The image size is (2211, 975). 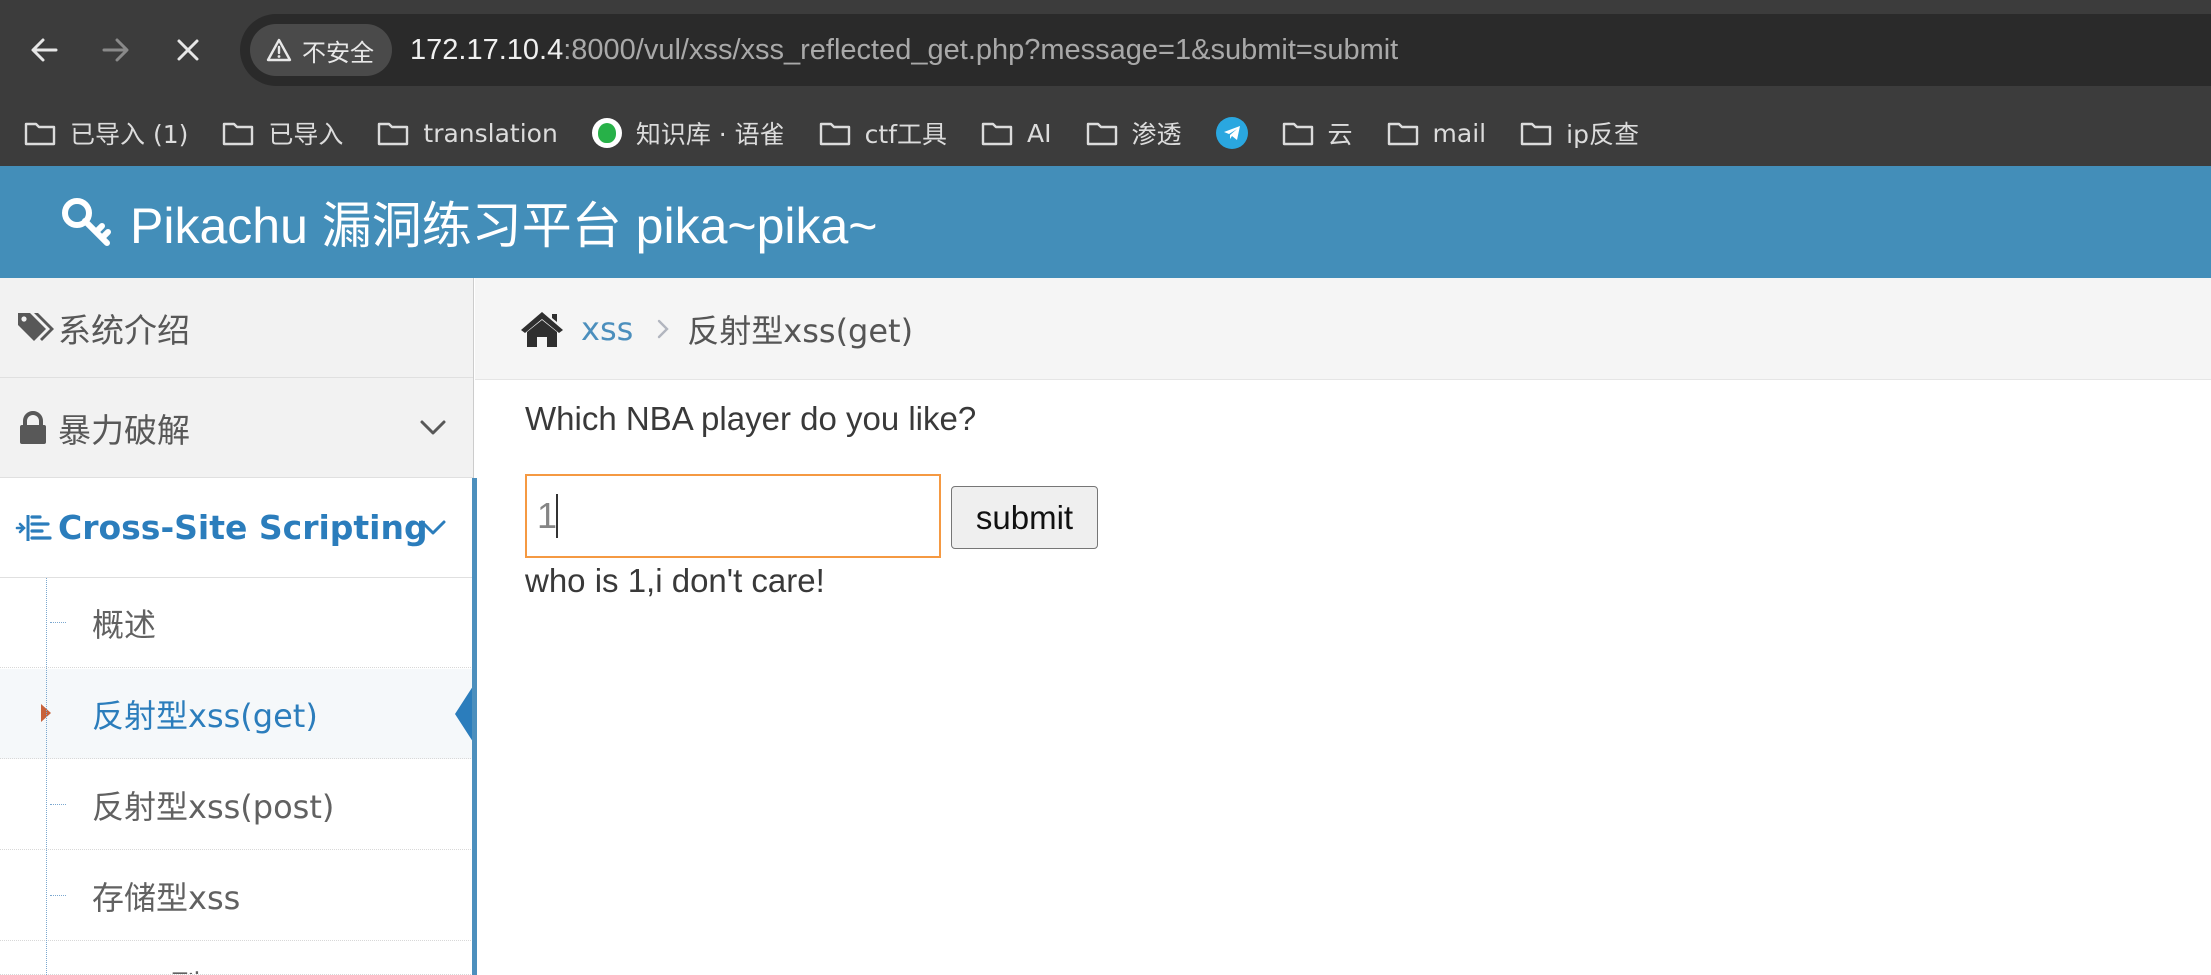 I want to click on bookmark-item, so click(x=1231, y=133).